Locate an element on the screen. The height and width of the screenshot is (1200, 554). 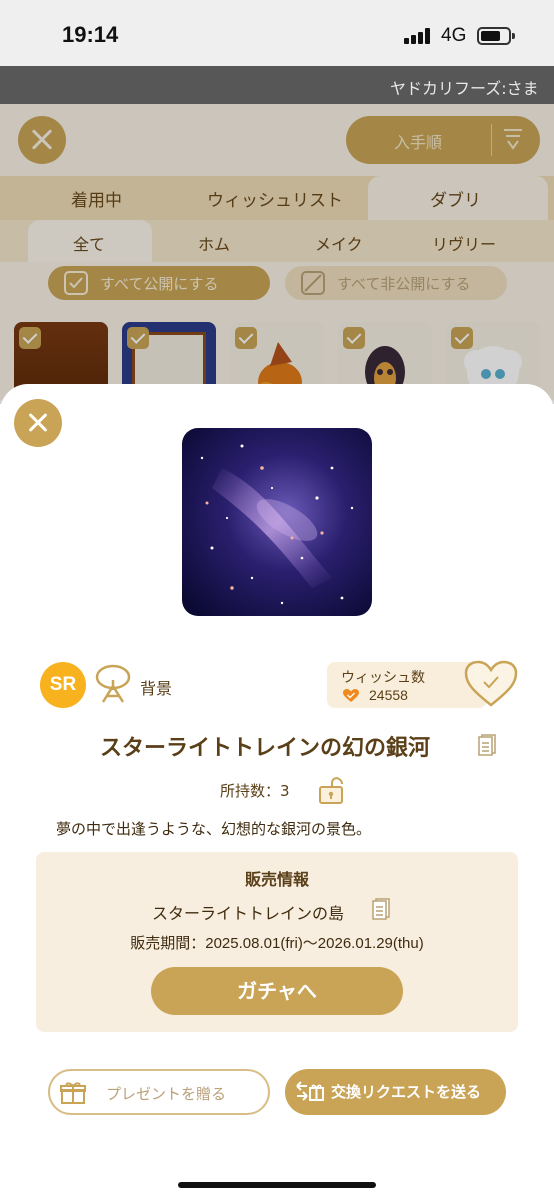
owned-count: 所持数：3 is located at coordinates (255, 791).